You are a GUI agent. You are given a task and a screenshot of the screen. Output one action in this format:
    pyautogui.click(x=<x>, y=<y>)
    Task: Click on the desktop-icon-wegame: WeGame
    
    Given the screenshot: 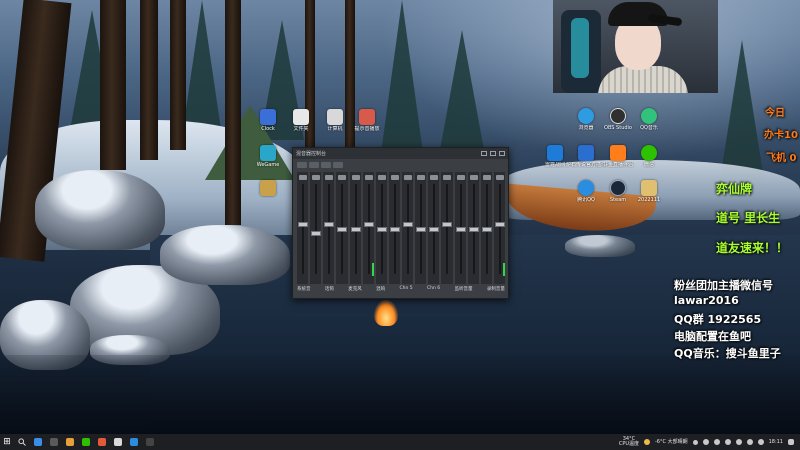 What is the action you would take?
    pyautogui.click(x=268, y=156)
    